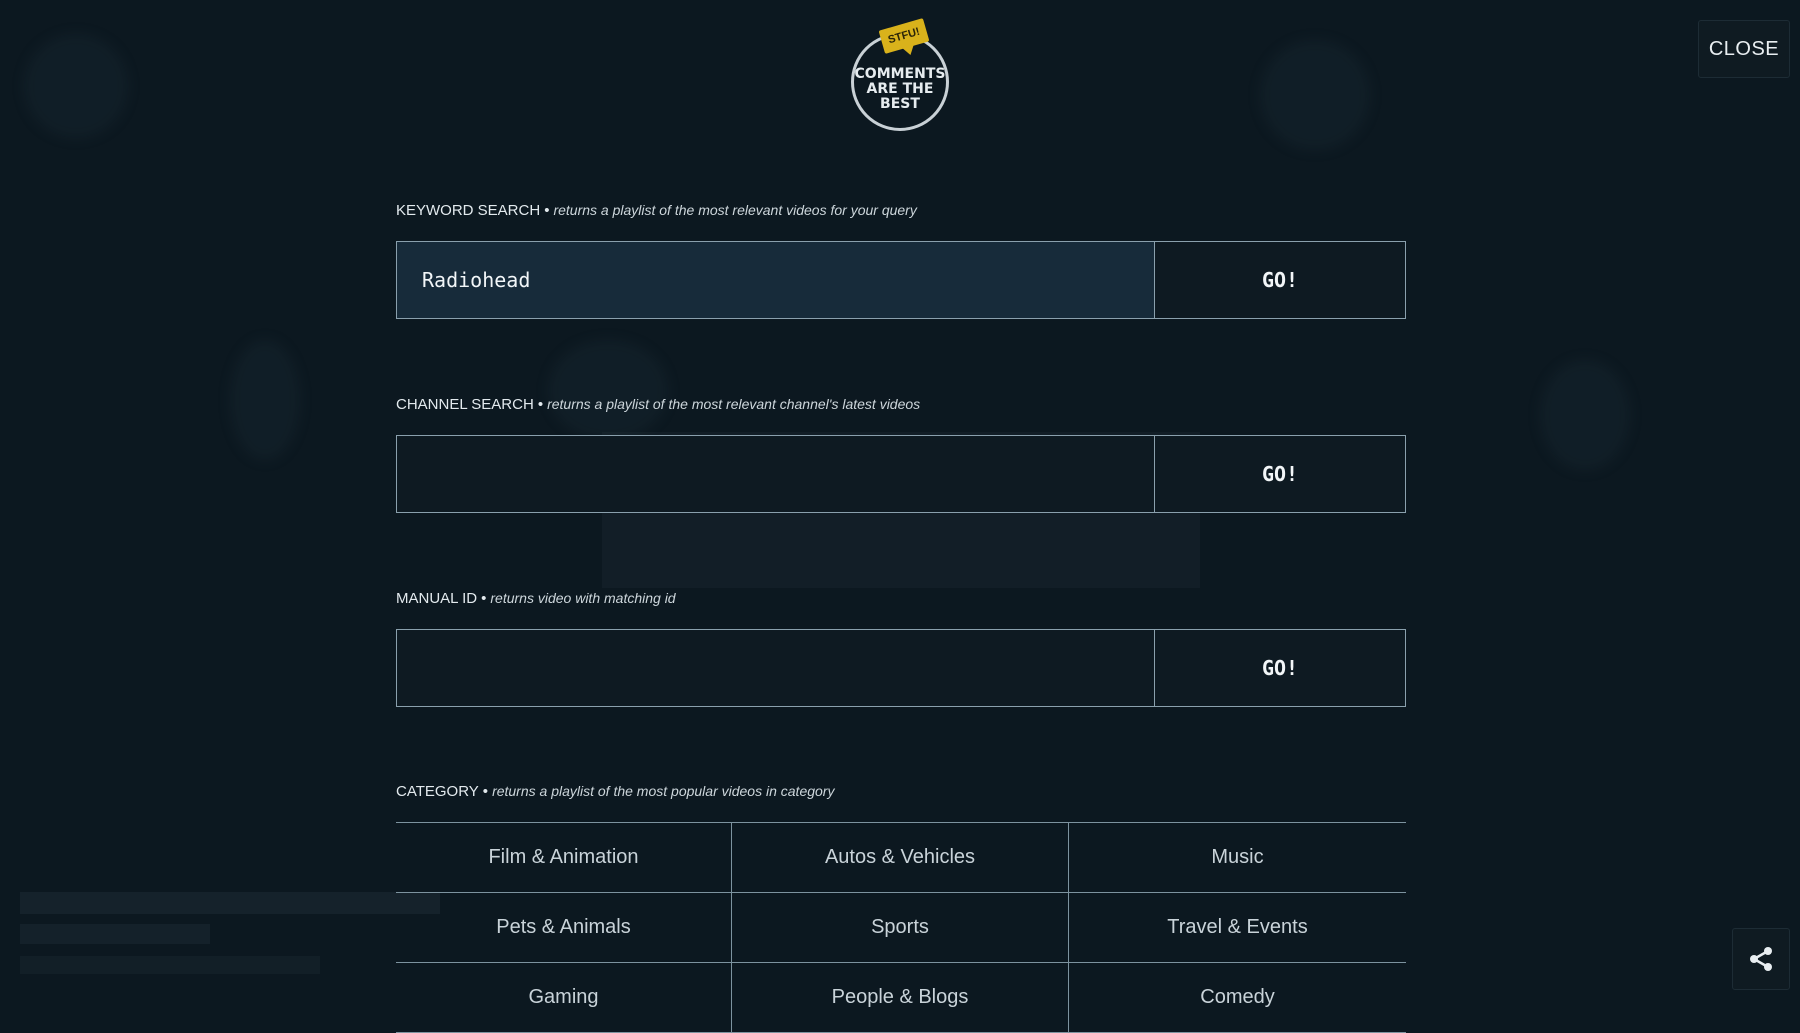  What do you see at coordinates (775, 668) in the screenshot?
I see `manual-id-input` at bounding box center [775, 668].